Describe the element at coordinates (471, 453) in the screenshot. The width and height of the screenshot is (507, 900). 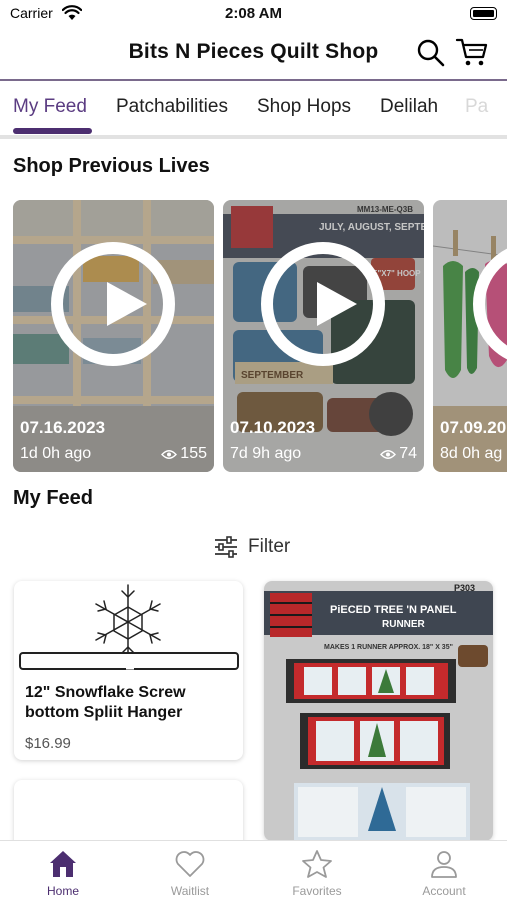
I see `live-time-ago: 8d 0h ag` at that location.